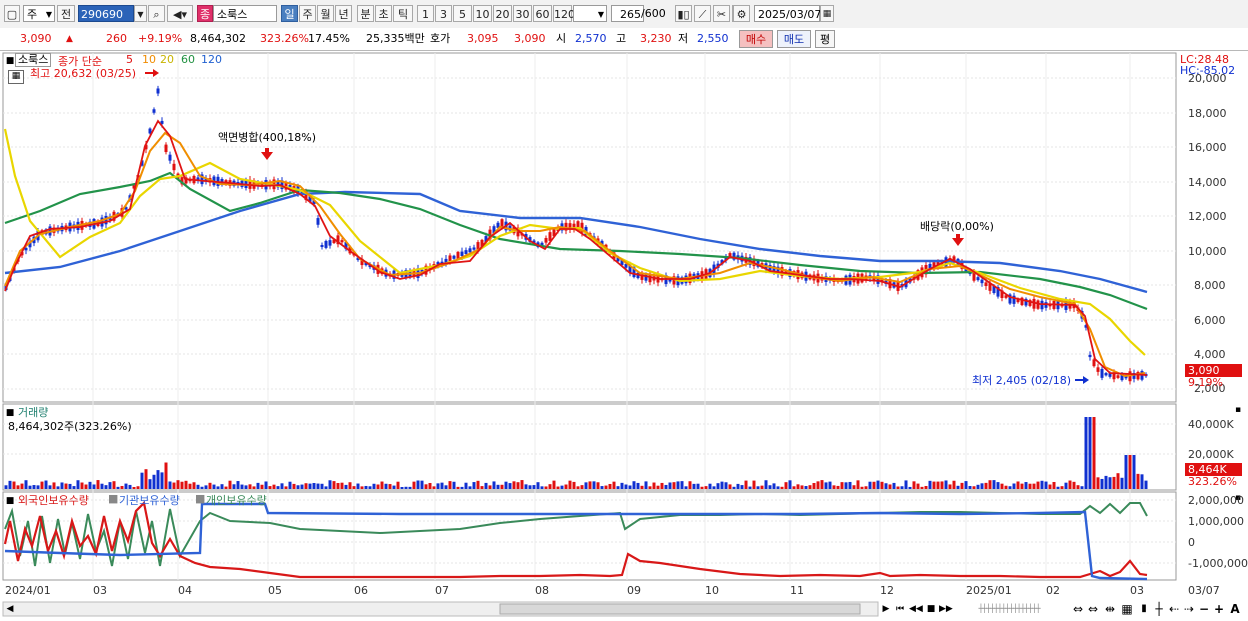 The image size is (1248, 621). What do you see at coordinates (683, 38) in the screenshot?
I see `low-label: 저` at bounding box center [683, 38].